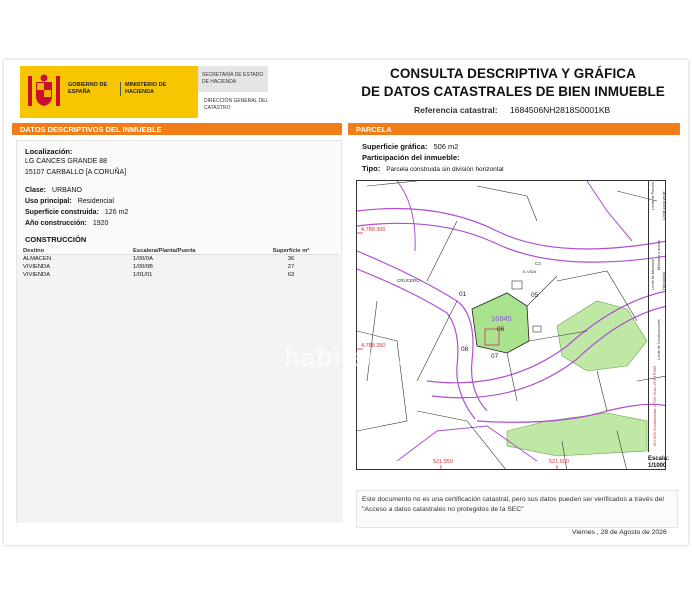 This screenshot has width=692, height=600. Describe the element at coordinates (291, 275) in the screenshot. I see `cell-superficie: 63` at that location.